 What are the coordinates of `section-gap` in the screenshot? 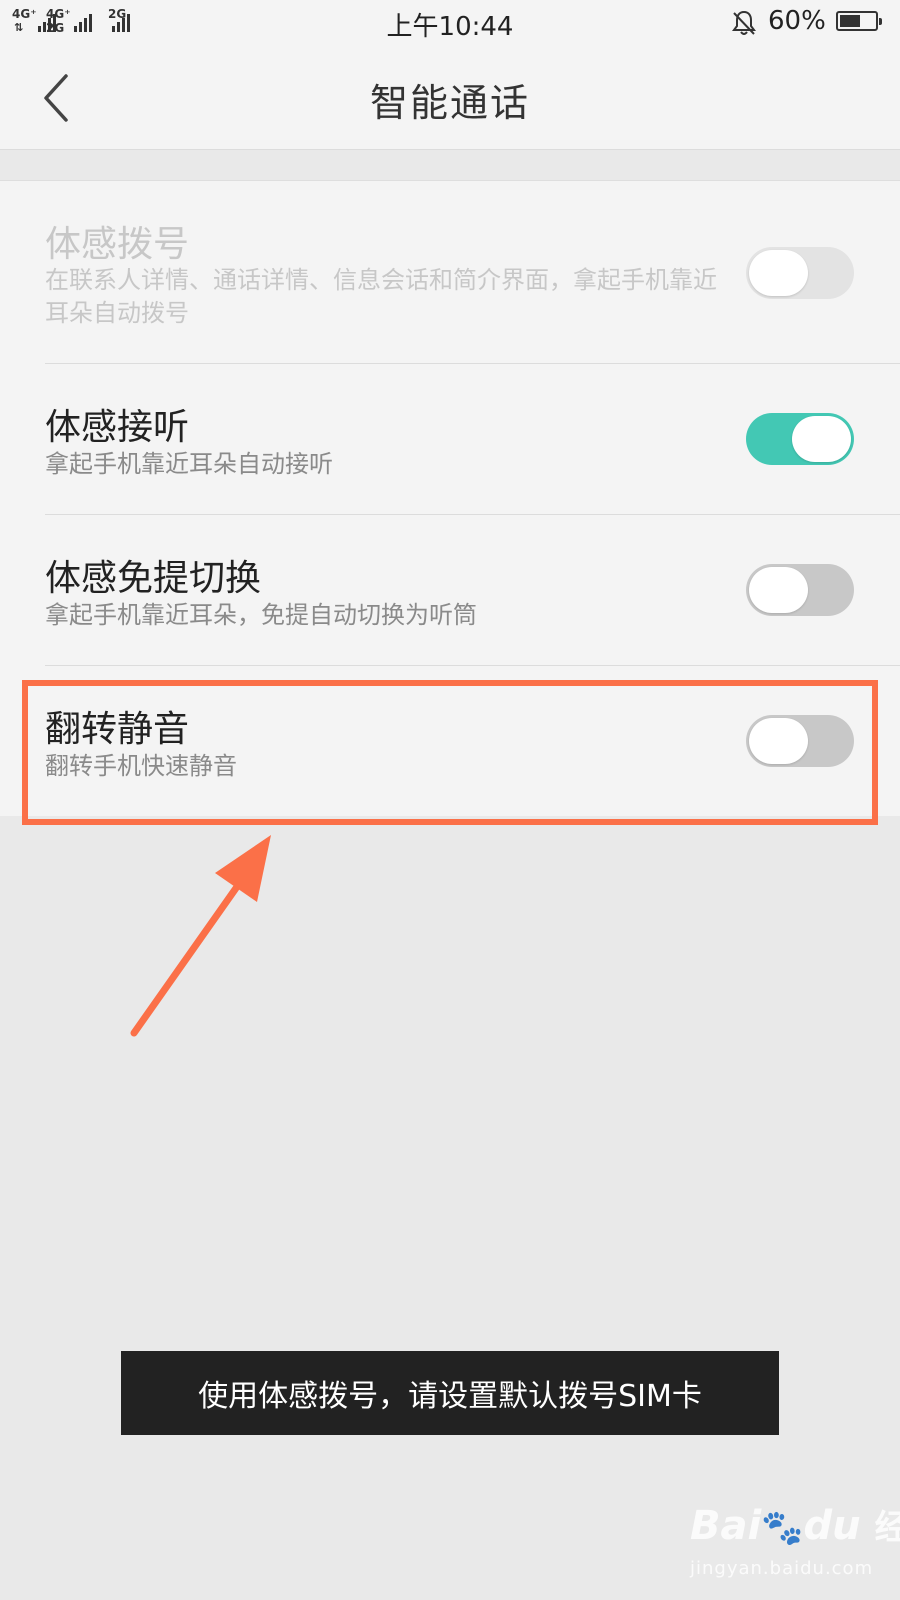 It's located at (450, 165).